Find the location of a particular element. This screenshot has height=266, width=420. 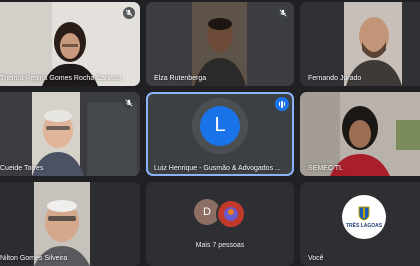

participant-name: Thelma Regina Gomes Rocha Canisso is located at coordinates (61, 78).